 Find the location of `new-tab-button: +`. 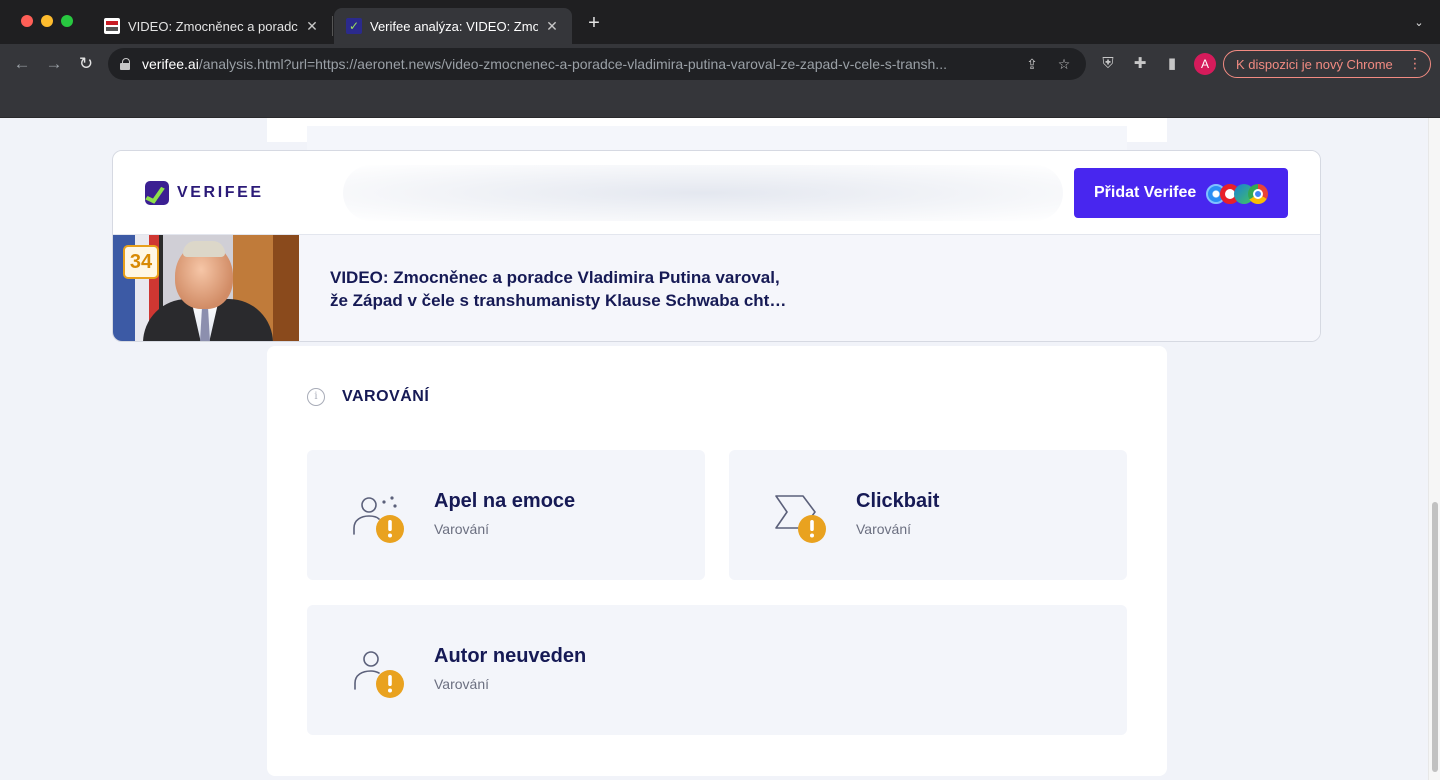

new-tab-button: + is located at coordinates (594, 23).